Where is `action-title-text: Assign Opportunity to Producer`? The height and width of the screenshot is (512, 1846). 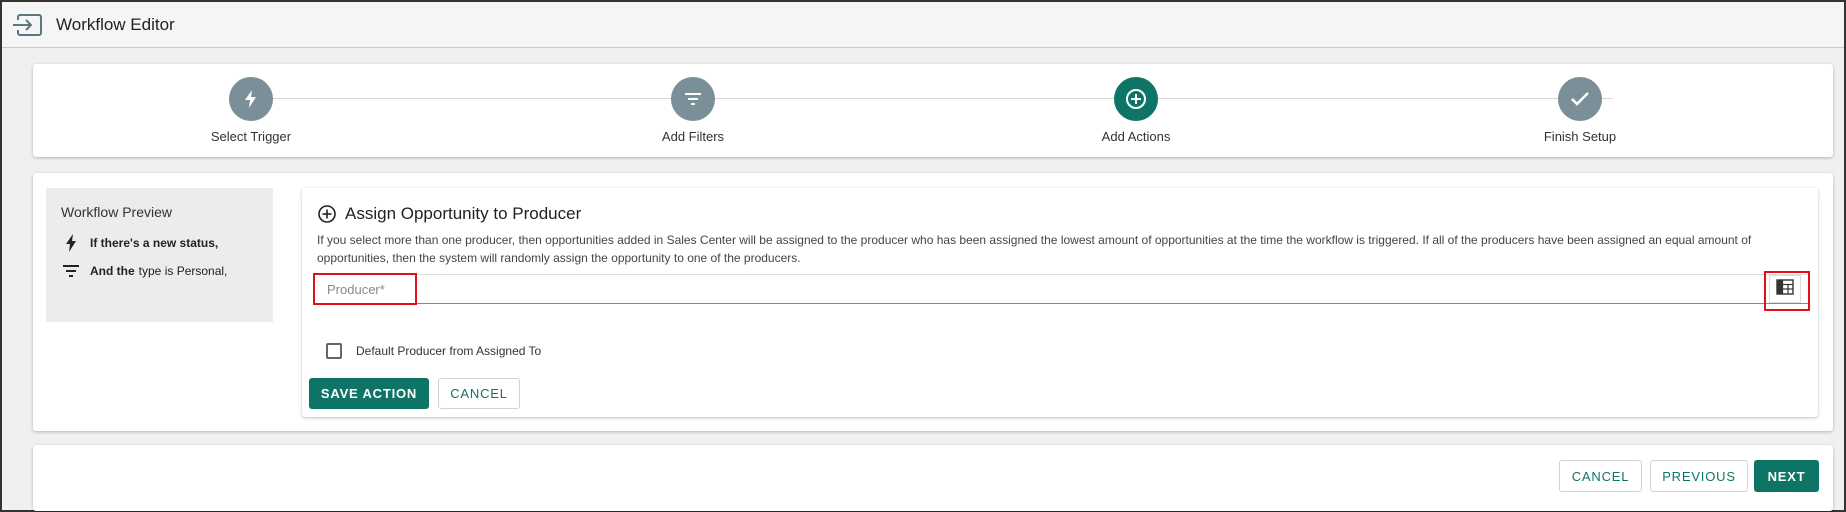 action-title-text: Assign Opportunity to Producer is located at coordinates (463, 213).